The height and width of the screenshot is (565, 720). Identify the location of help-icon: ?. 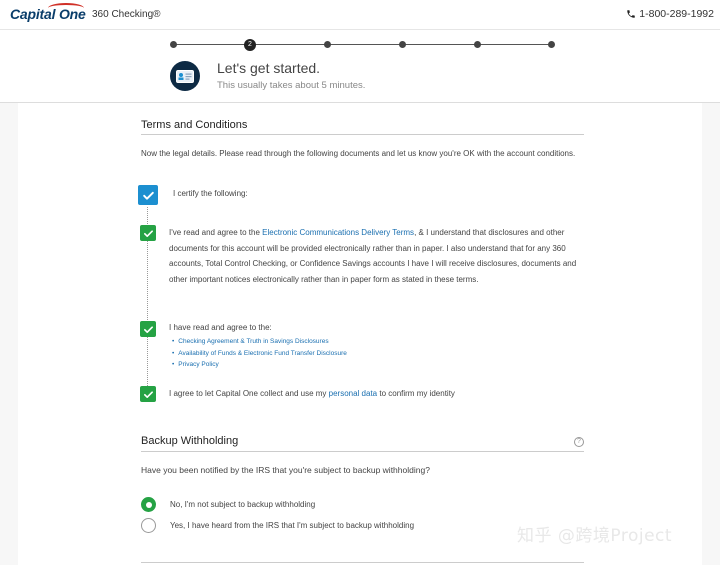
(579, 442).